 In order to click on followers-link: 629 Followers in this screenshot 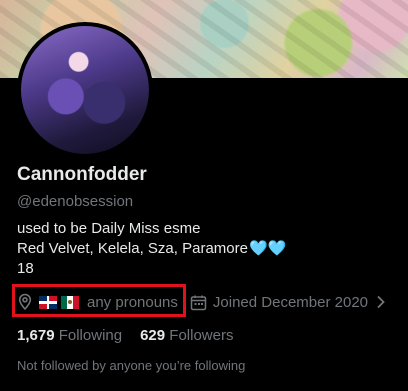, I will do `click(186, 335)`.